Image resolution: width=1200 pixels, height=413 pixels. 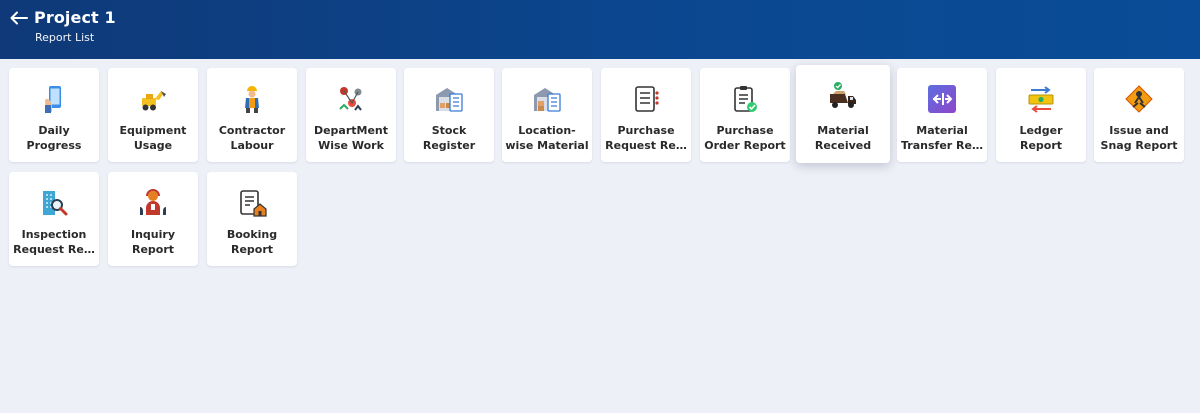 I want to click on report-card-label: Daily Progress, so click(x=54, y=138).